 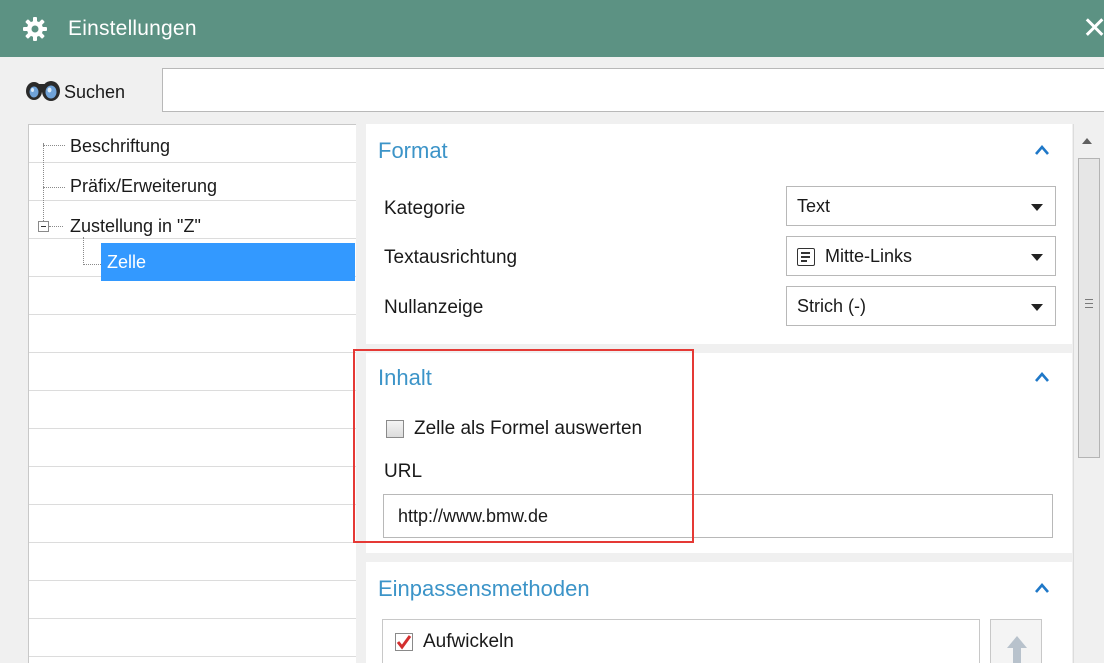 What do you see at coordinates (43, 226) in the screenshot?
I see `collapse-icon` at bounding box center [43, 226].